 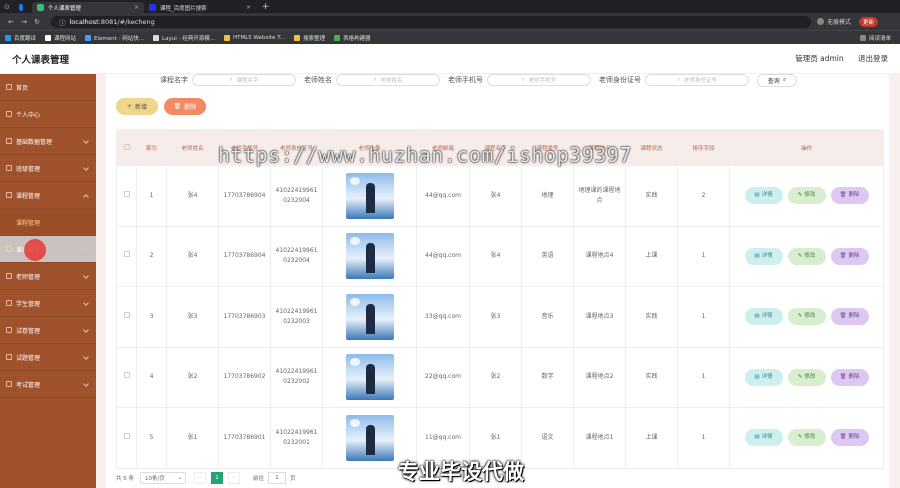 I want to click on sidebar-item-timetable: 课表管理, so click(x=48, y=249).